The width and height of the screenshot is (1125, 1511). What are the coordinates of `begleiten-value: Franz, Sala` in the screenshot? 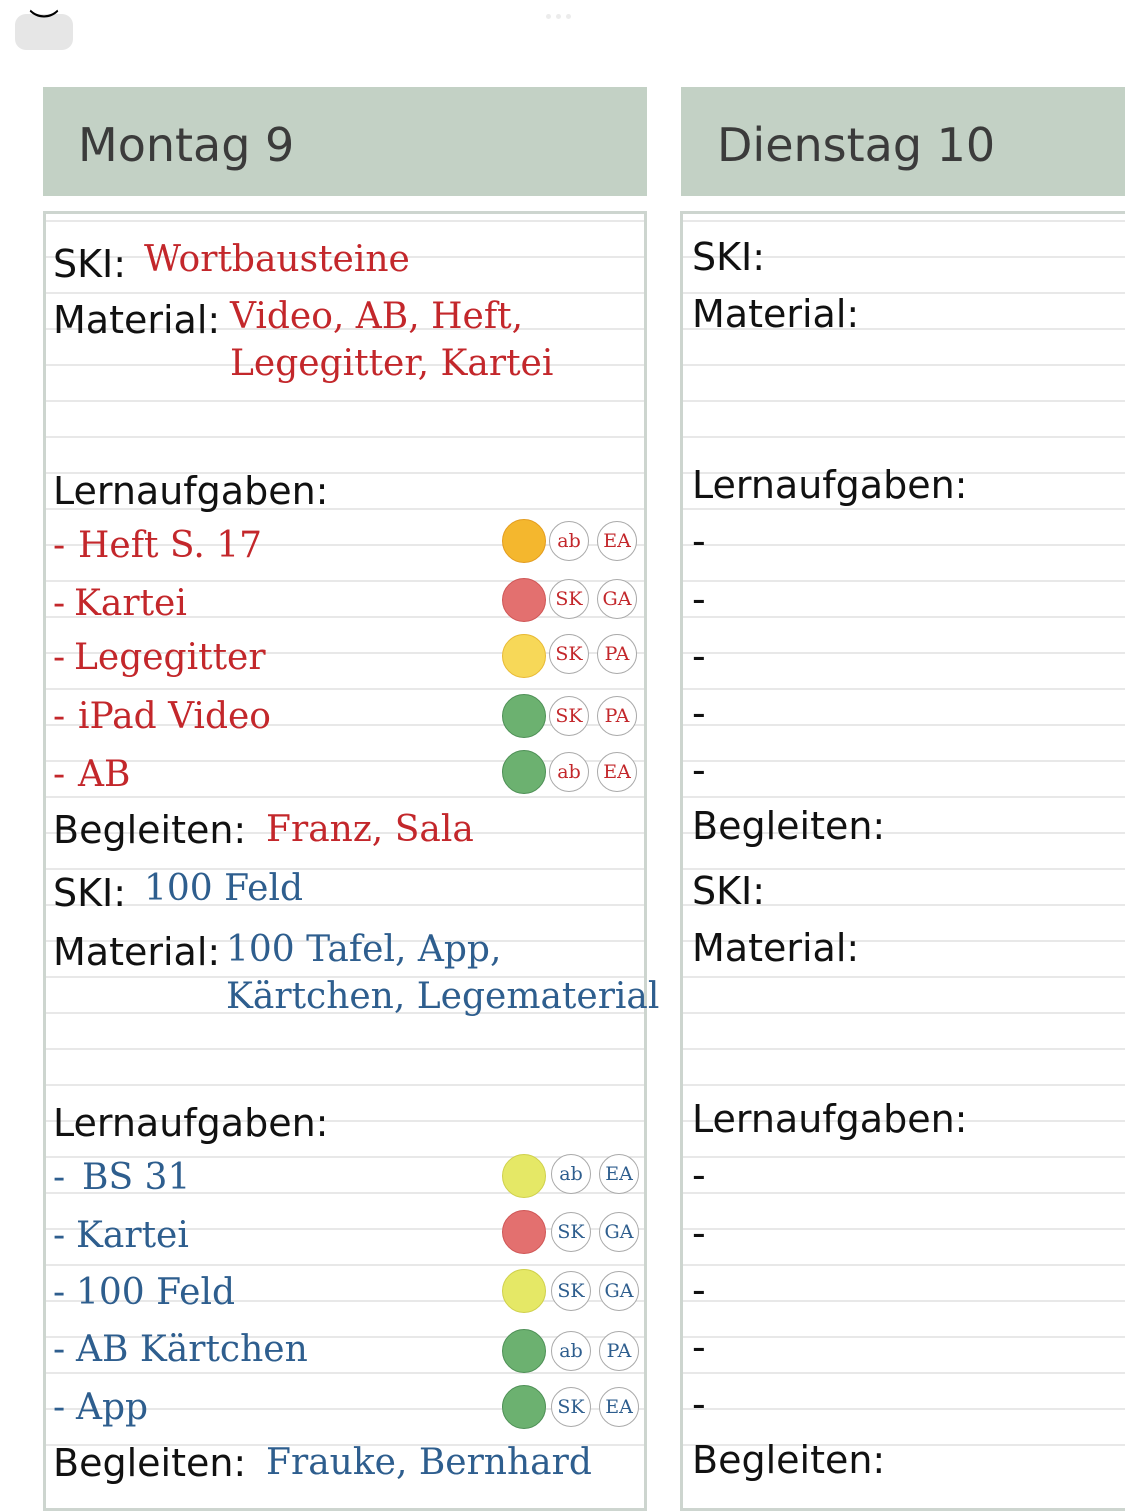 It's located at (370, 829).